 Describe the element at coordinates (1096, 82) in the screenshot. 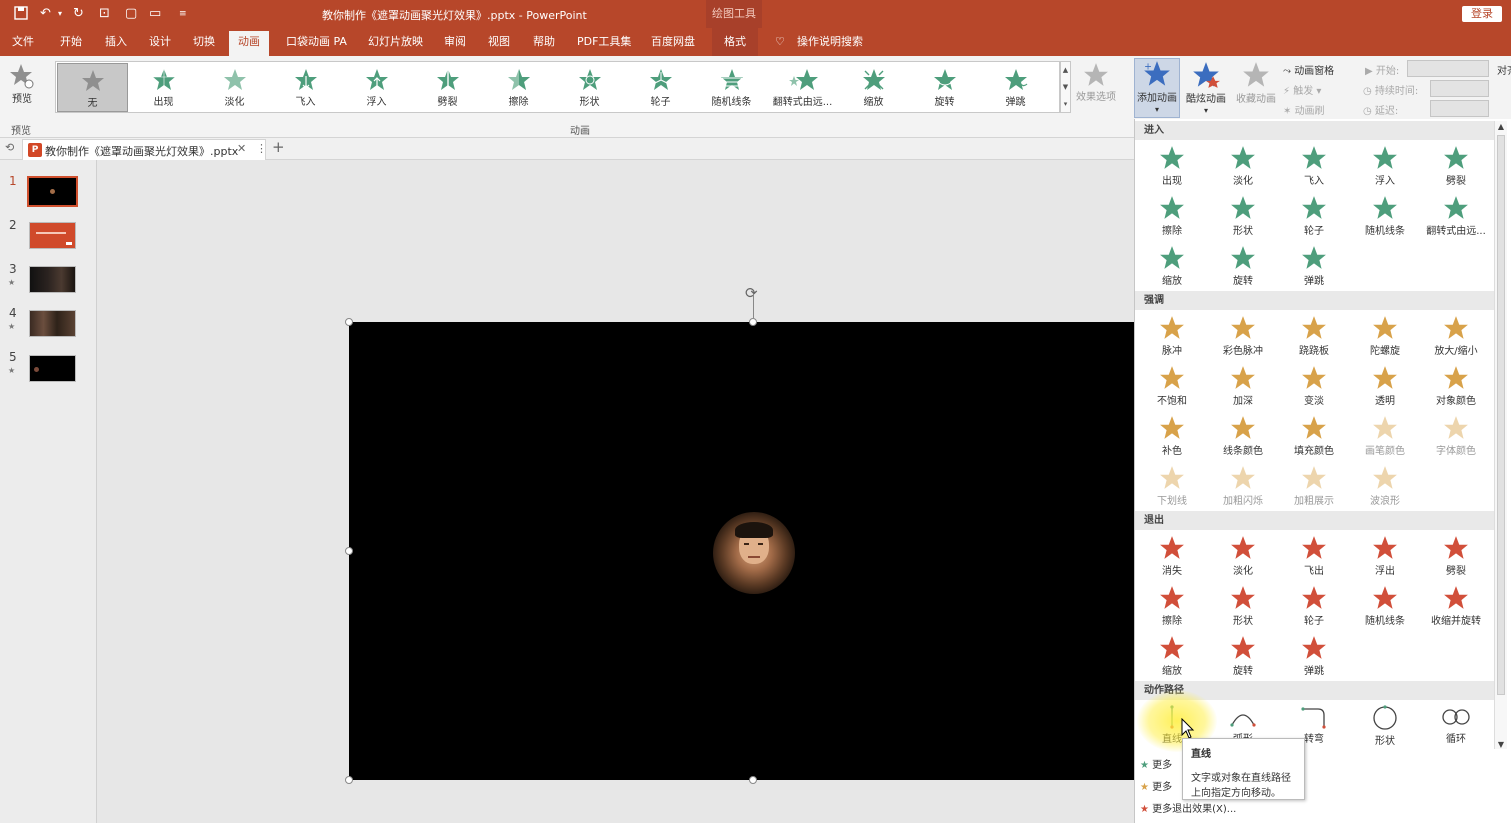

I see `effect-options-button: 效果选项` at that location.